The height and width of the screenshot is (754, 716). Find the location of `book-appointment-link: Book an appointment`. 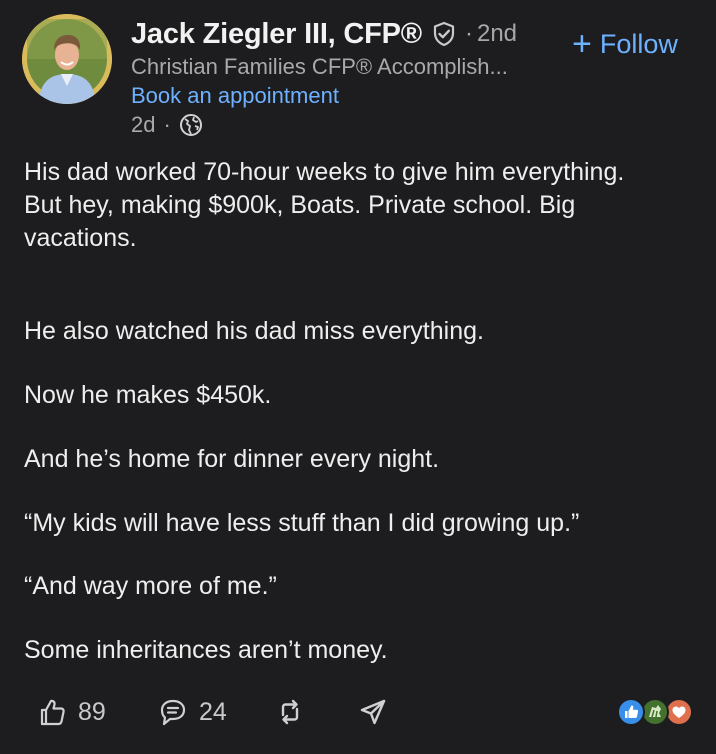

book-appointment-link: Book an appointment is located at coordinates (235, 96).